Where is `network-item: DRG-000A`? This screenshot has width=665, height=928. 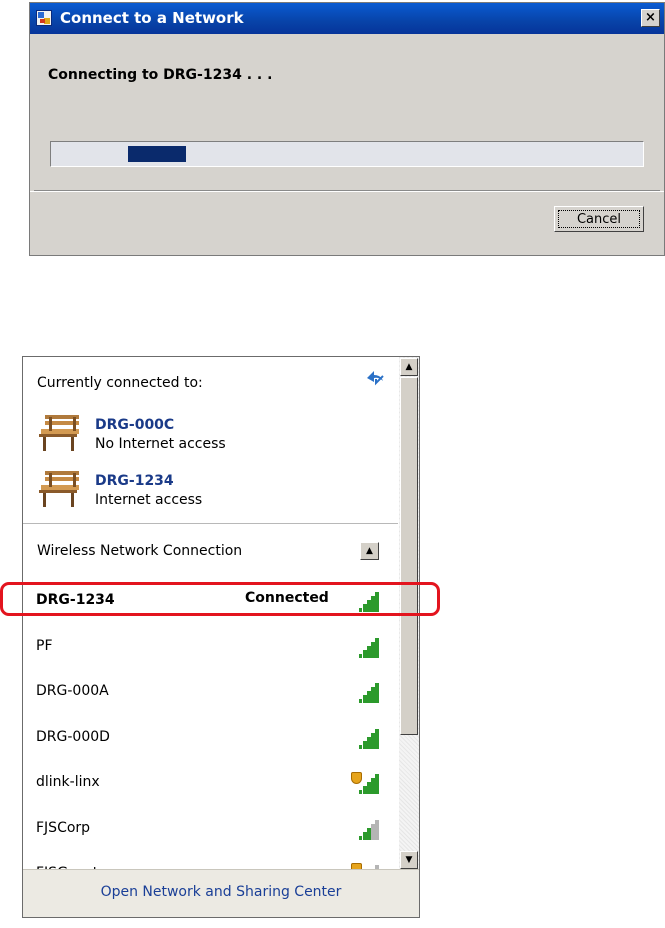
network-item: DRG-000A is located at coordinates (210, 692).